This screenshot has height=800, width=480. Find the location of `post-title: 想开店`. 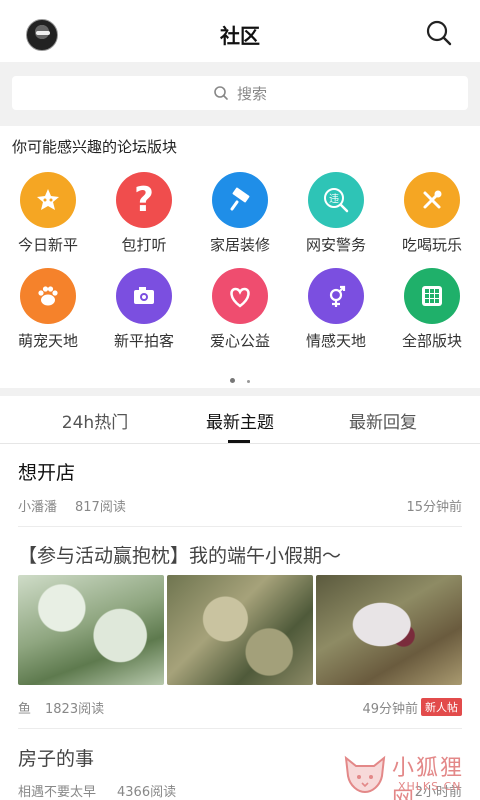

post-title: 想开店 is located at coordinates (240, 471).